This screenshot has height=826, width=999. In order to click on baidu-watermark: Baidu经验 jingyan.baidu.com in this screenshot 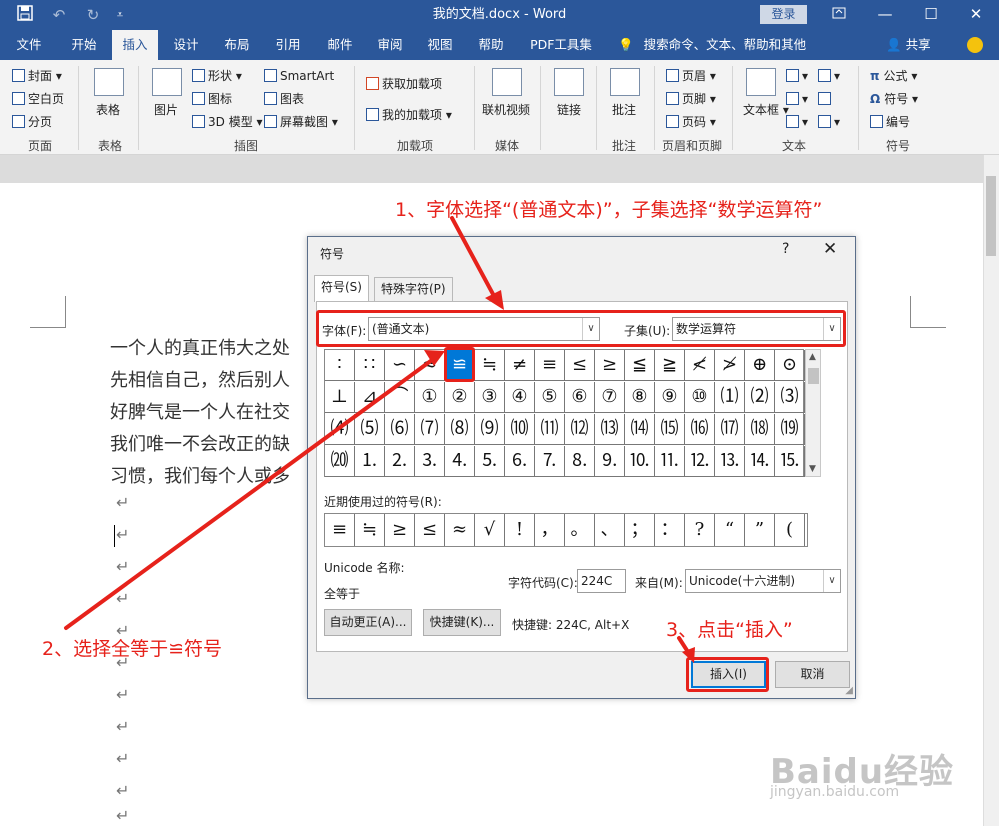, I will do `click(875, 774)`.